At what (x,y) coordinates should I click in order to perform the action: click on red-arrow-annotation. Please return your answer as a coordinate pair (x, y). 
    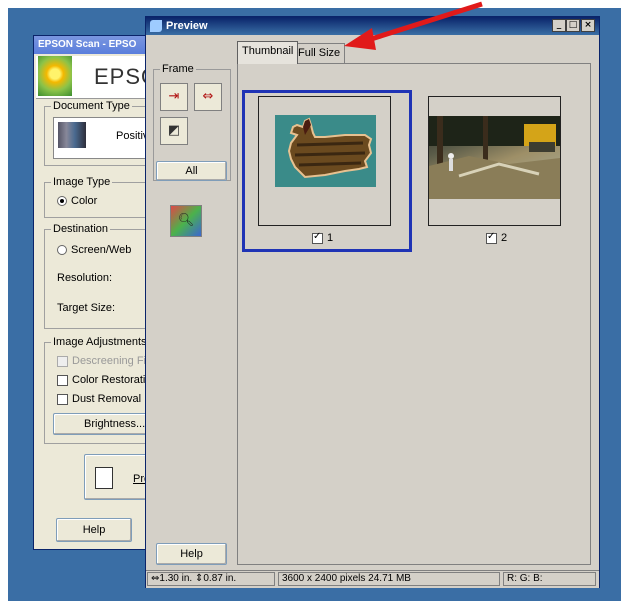
    Looking at the image, I should click on (413, 25).